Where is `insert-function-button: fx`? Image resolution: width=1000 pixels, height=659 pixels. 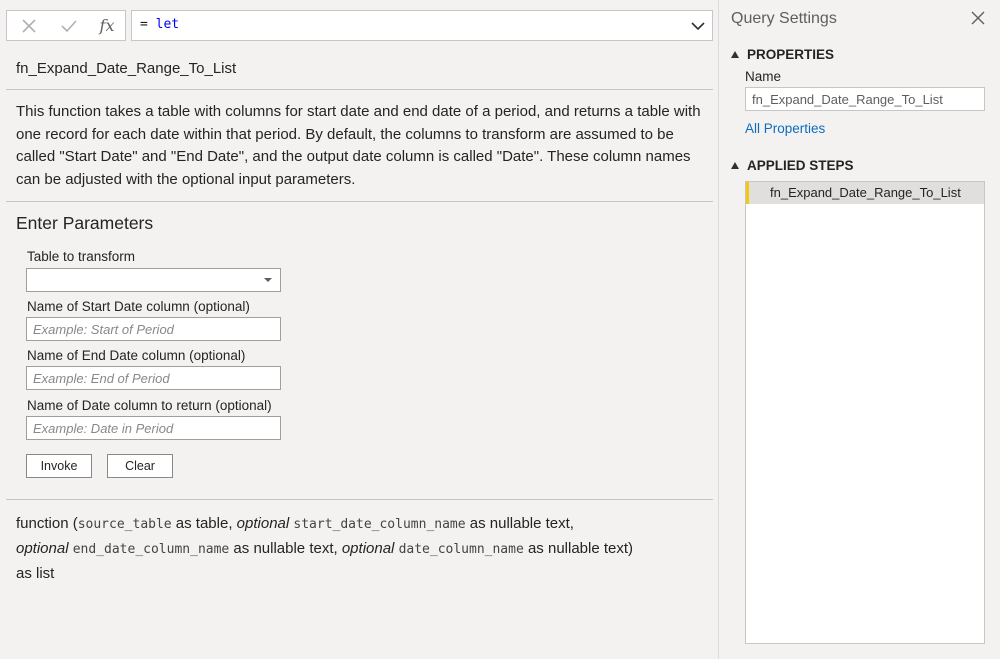 insert-function-button: fx is located at coordinates (107, 25).